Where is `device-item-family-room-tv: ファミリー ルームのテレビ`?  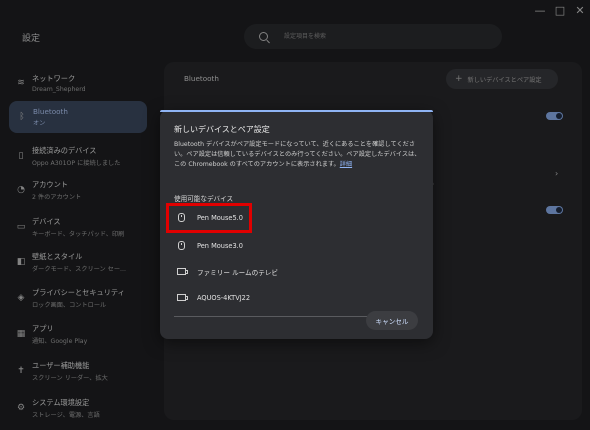 device-item-family-room-tv: ファミリー ルームのテレビ is located at coordinates (223, 272).